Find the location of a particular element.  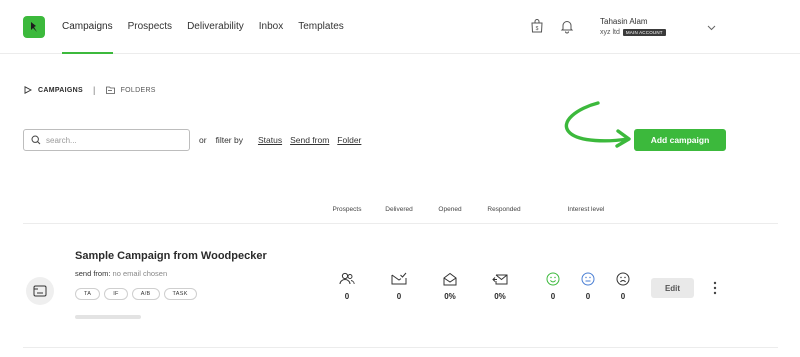

nav-item-campaigns: Campaigns is located at coordinates (87, 27).